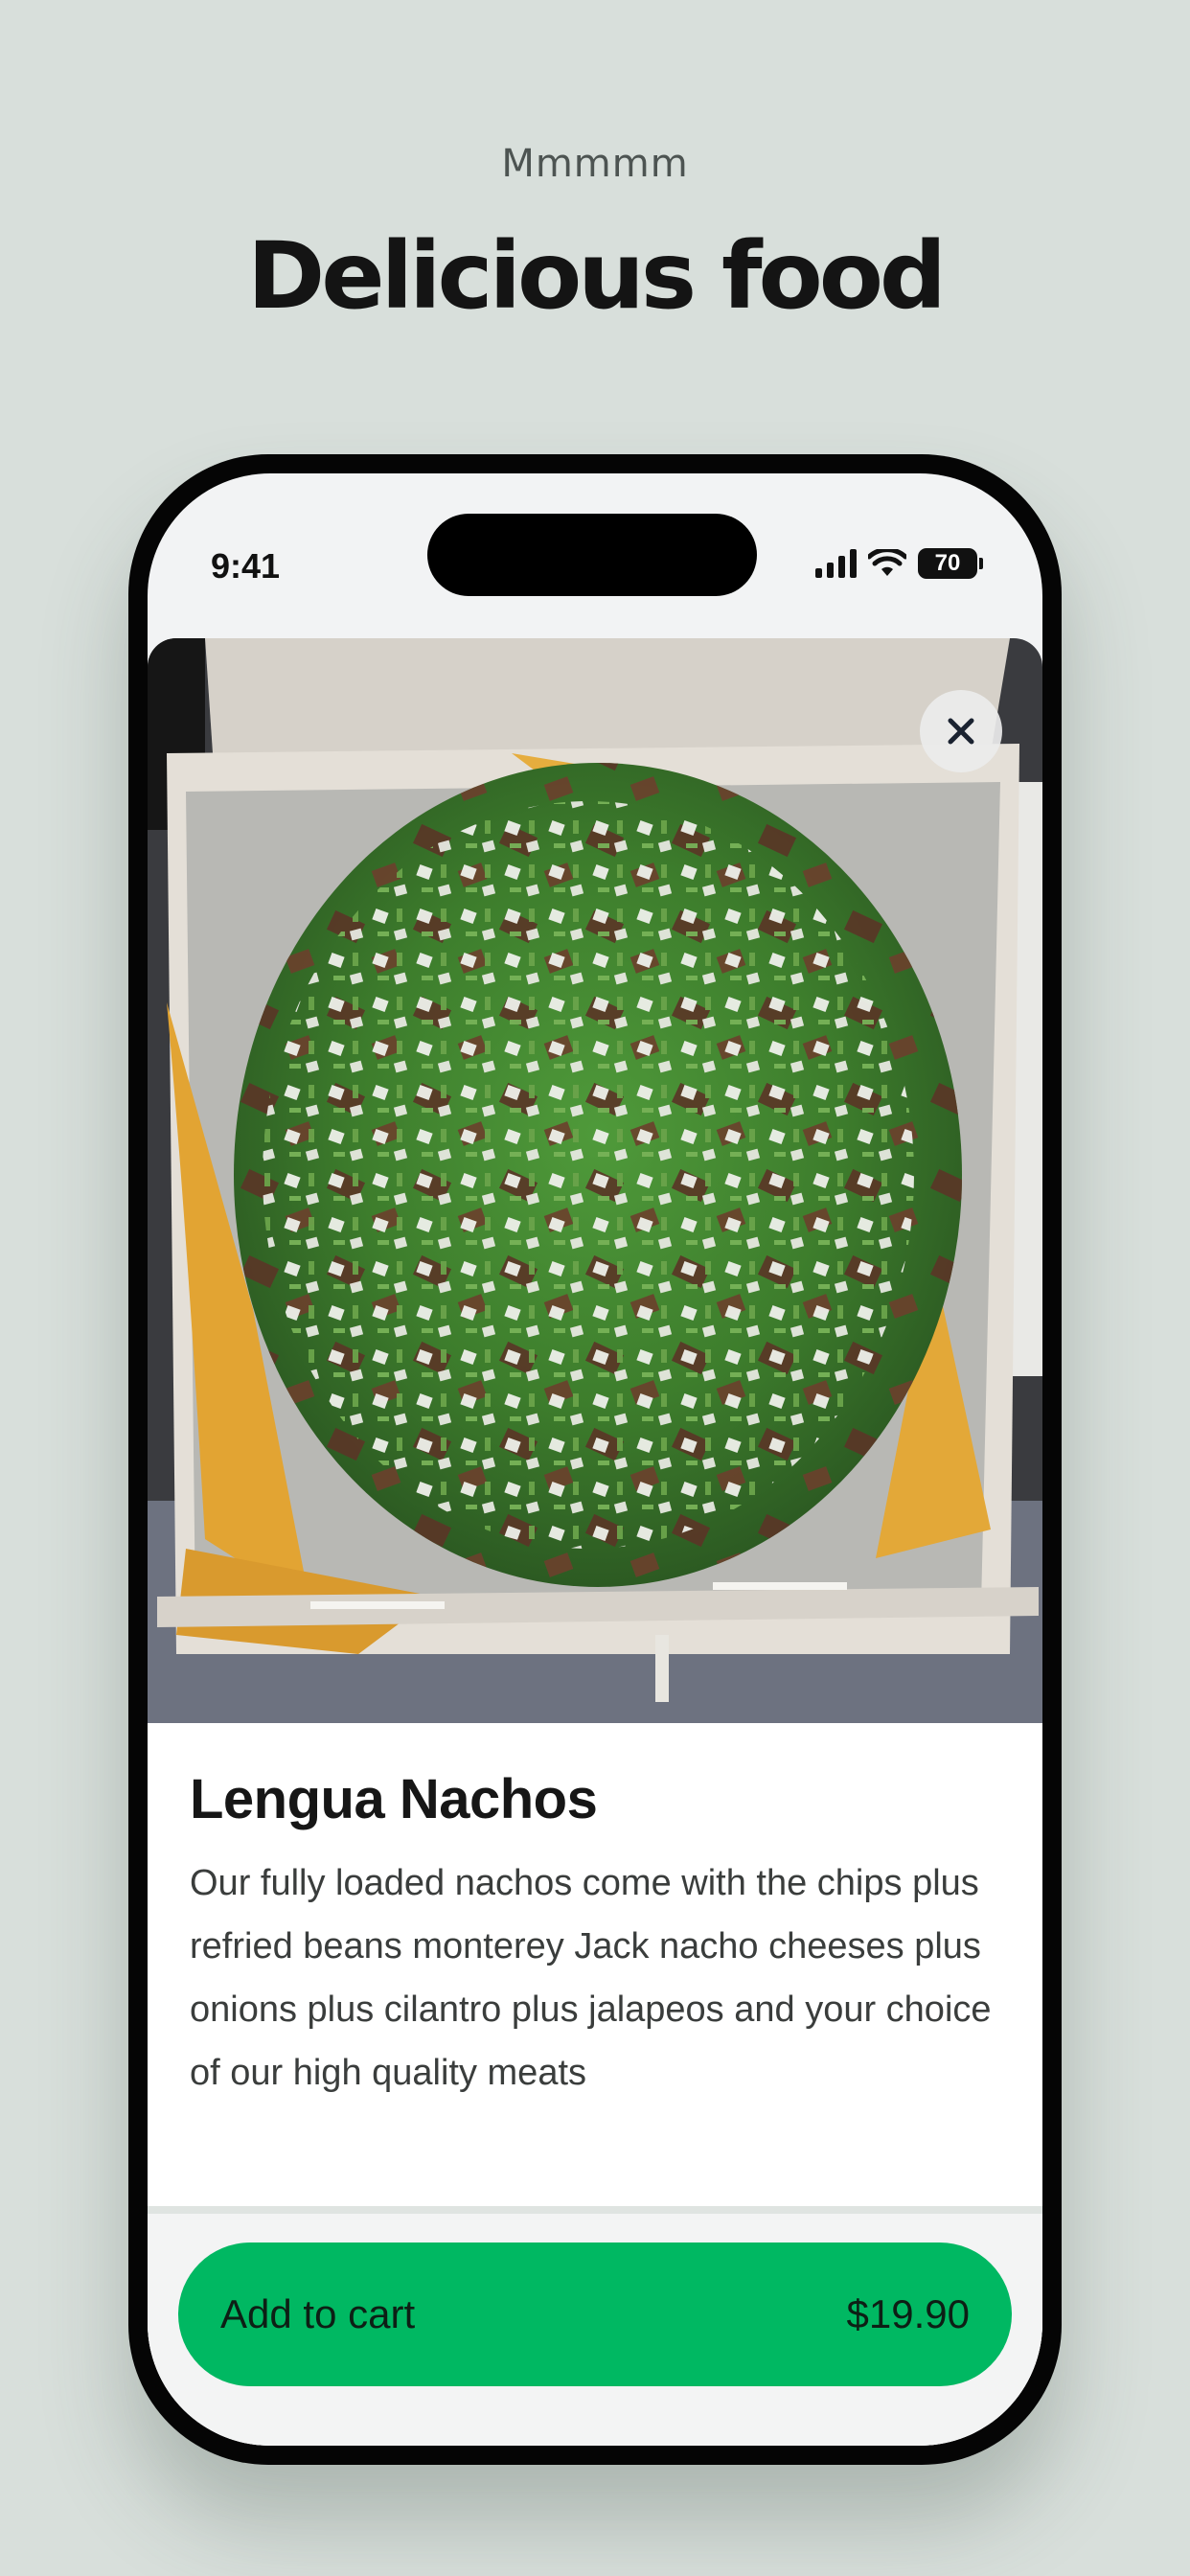  I want to click on close-icon, so click(961, 731).